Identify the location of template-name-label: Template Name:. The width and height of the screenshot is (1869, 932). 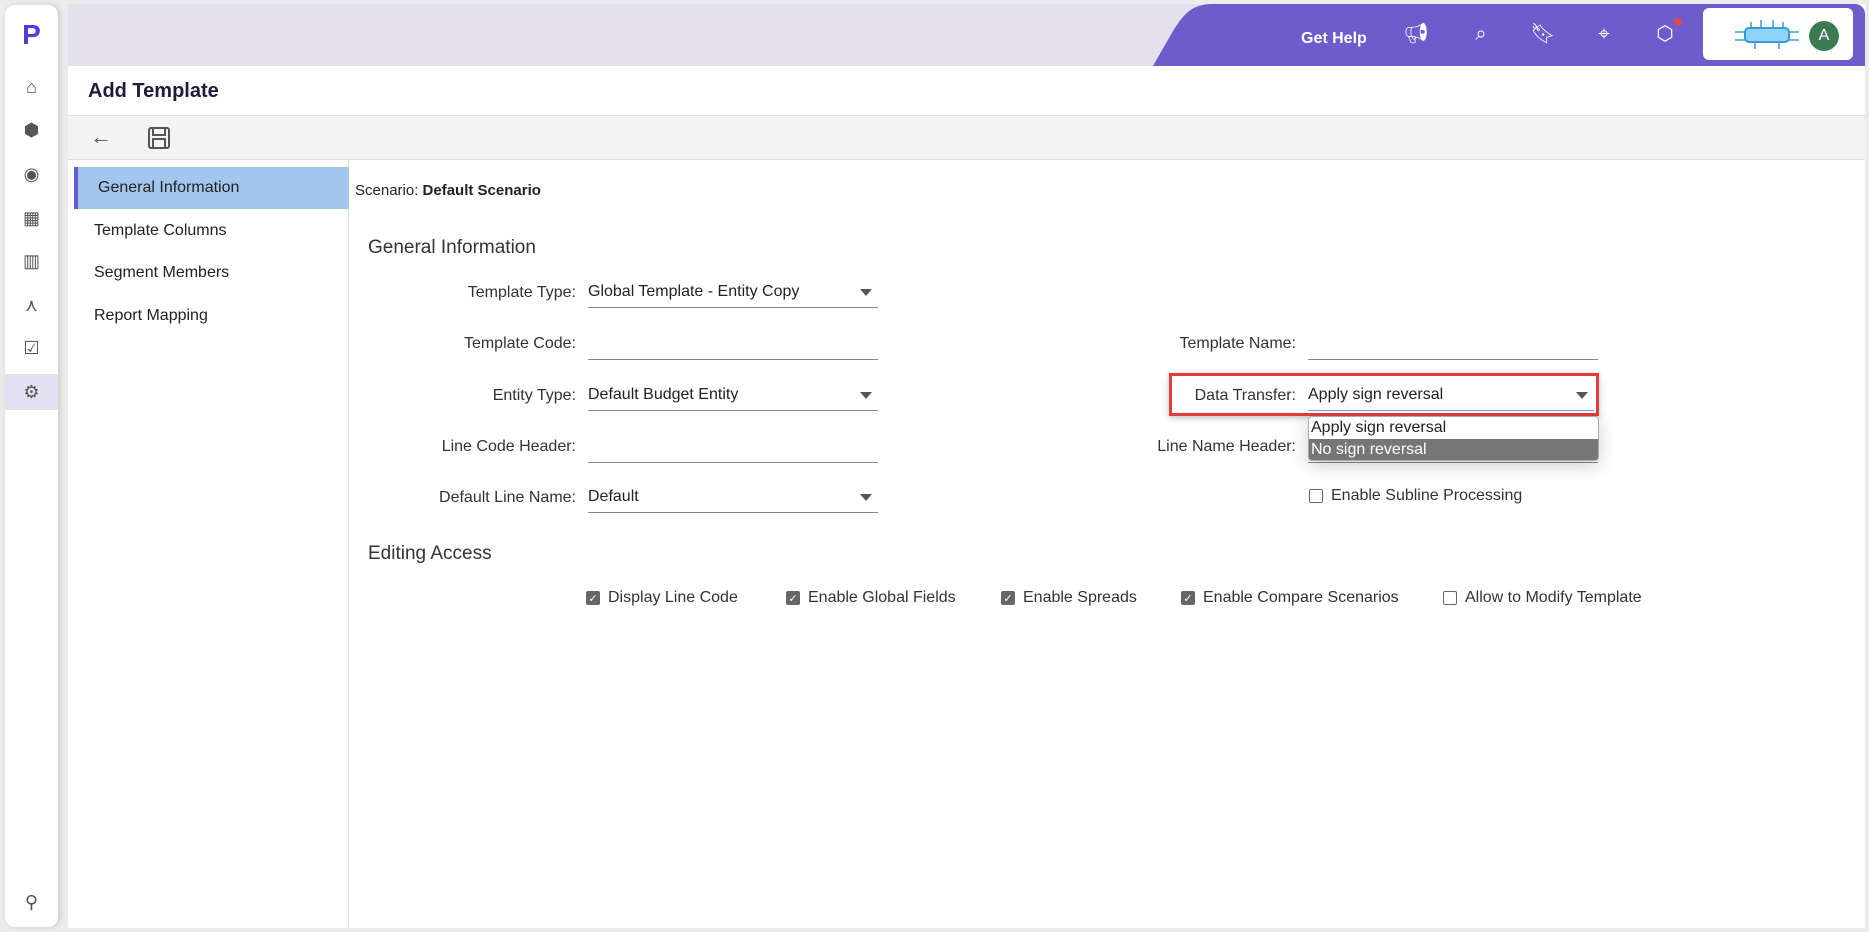
(1238, 343).